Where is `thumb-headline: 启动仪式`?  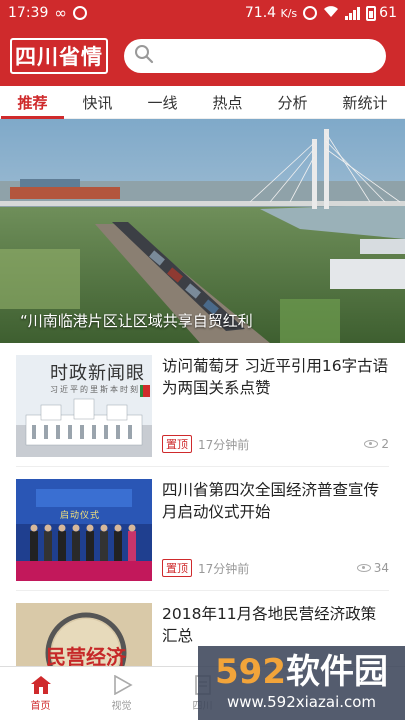
thumb-headline: 启动仪式 is located at coordinates (80, 516).